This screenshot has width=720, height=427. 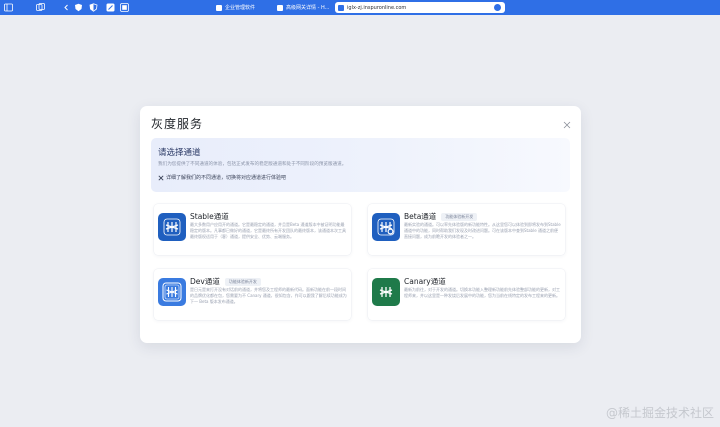 What do you see at coordinates (8, 7) in the screenshot?
I see `sidebar-toggle-icon` at bounding box center [8, 7].